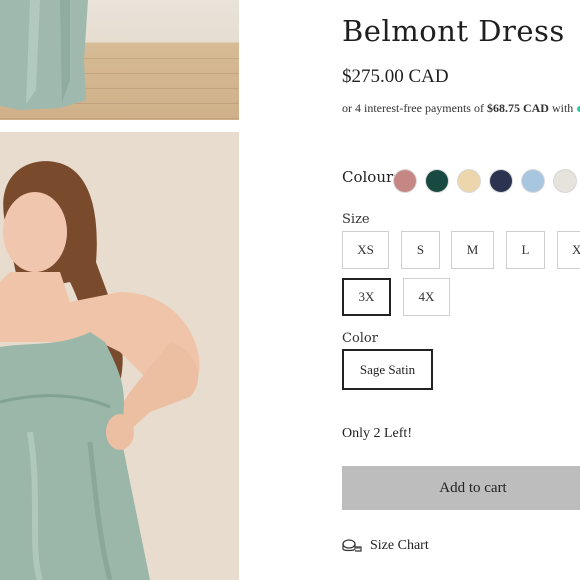  Describe the element at coordinates (395, 76) in the screenshot. I see `product-price: $275.00 CAD` at that location.